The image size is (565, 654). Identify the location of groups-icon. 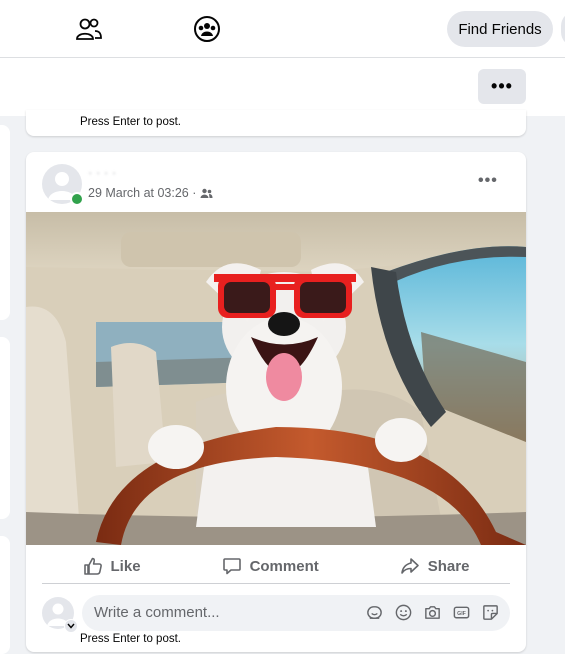
(207, 29).